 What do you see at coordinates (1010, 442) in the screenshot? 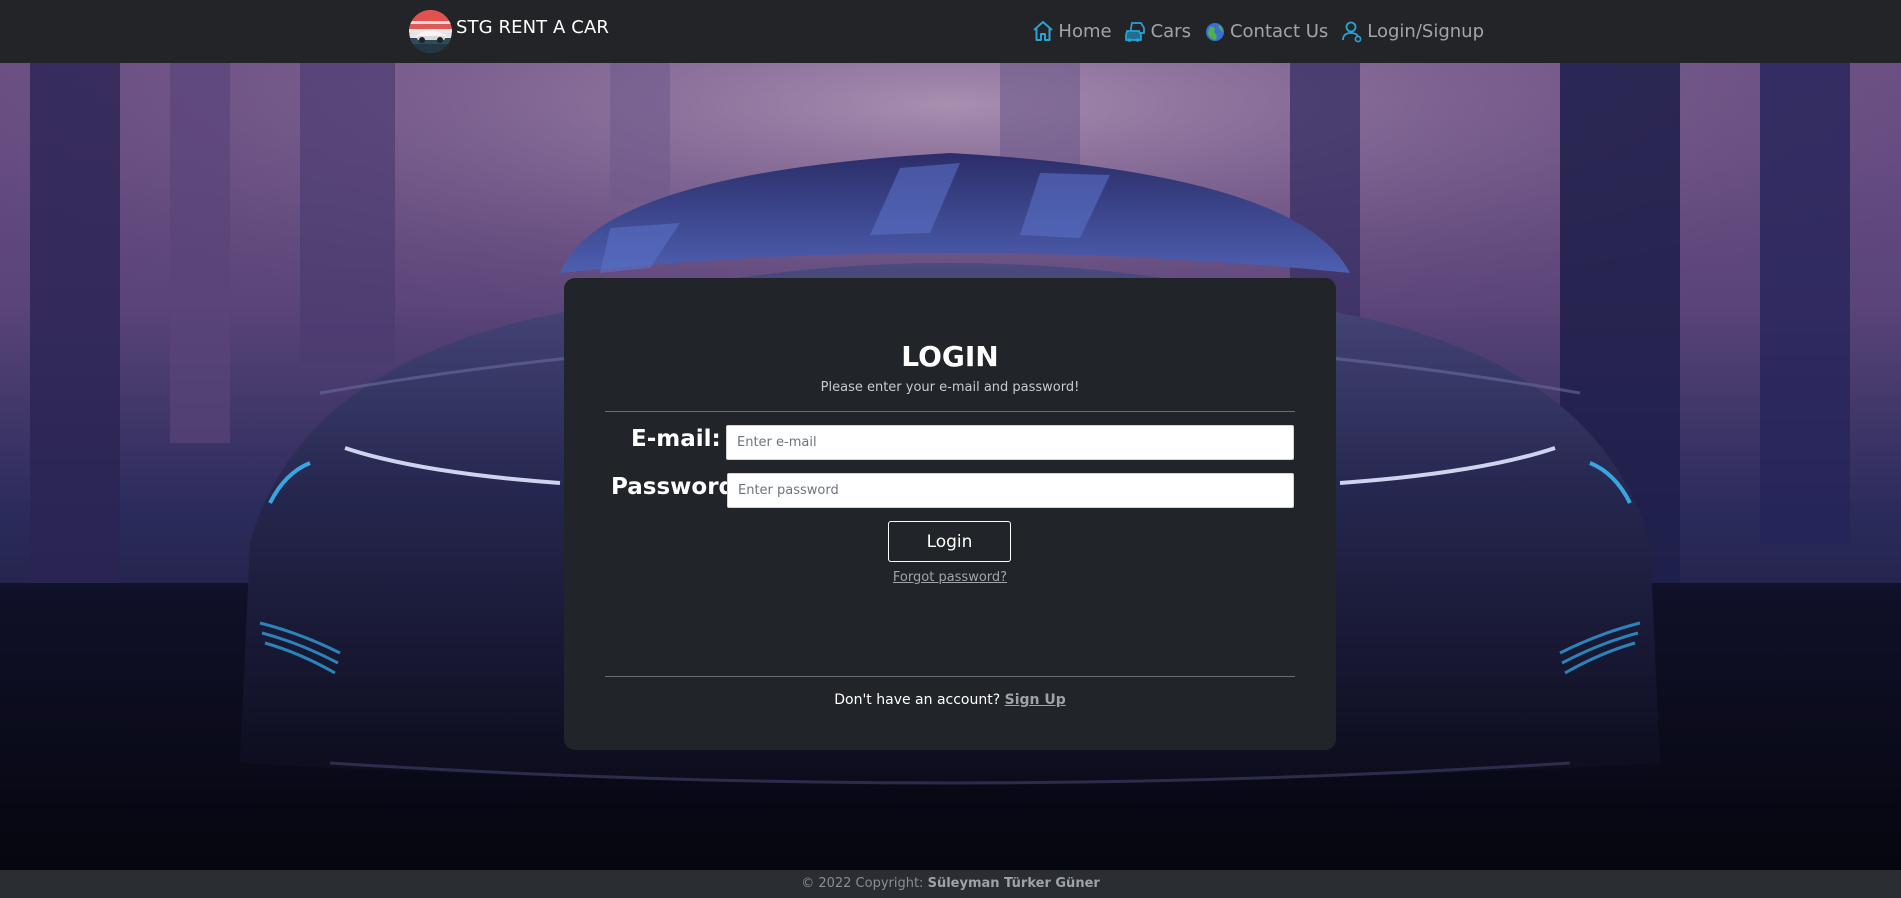
I see `email-field` at bounding box center [1010, 442].